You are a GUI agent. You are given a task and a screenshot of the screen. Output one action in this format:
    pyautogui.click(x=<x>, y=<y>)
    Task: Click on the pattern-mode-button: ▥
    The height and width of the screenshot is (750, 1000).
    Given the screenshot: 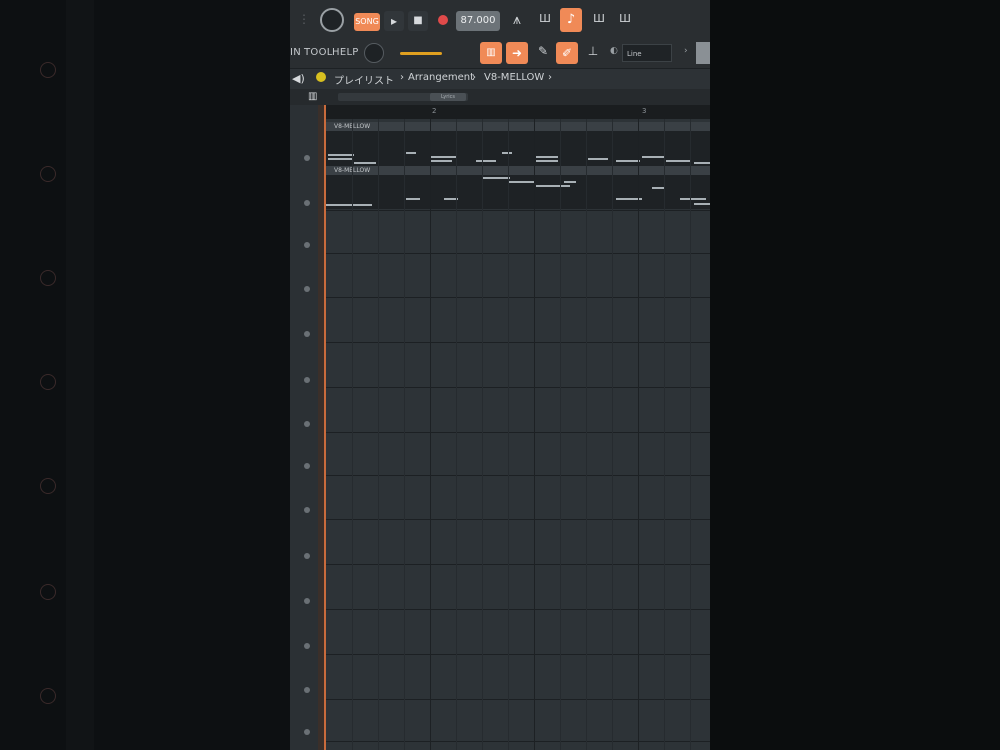 What is the action you would take?
    pyautogui.click(x=491, y=53)
    